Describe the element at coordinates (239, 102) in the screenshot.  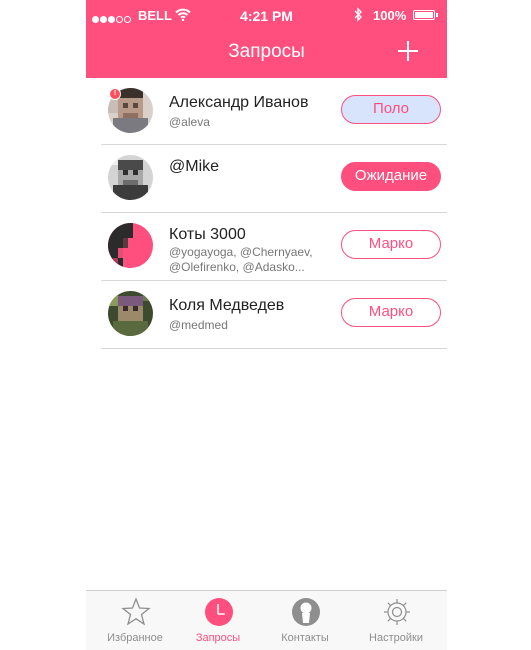
I see `request-name: Александр Иванов` at that location.